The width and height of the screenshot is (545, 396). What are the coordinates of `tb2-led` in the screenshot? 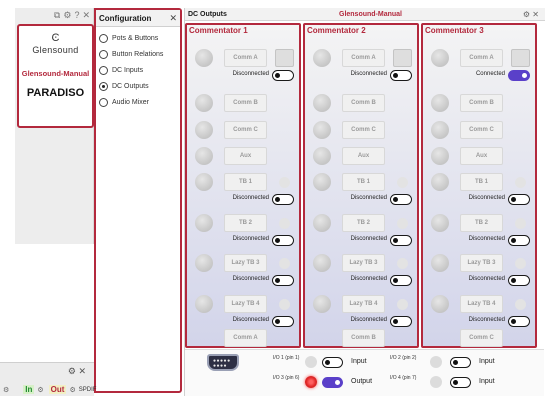 It's located at (440, 223).